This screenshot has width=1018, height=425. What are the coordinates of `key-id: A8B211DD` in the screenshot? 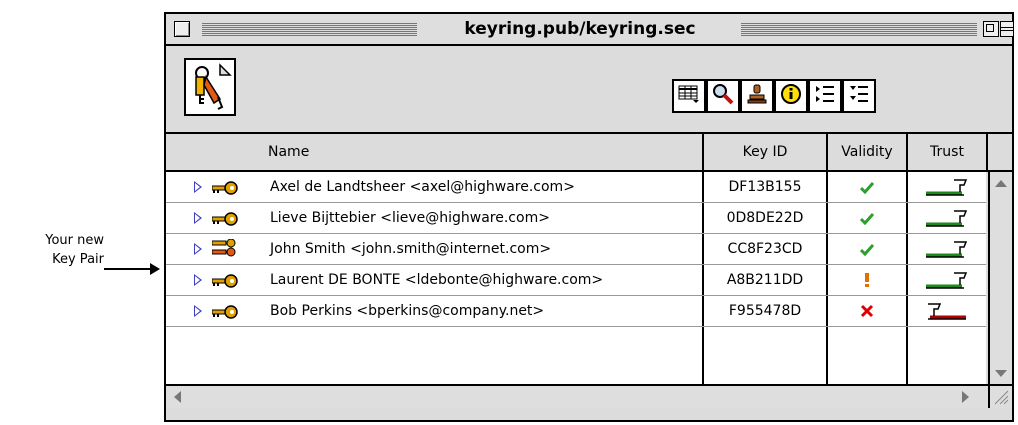 It's located at (765, 280).